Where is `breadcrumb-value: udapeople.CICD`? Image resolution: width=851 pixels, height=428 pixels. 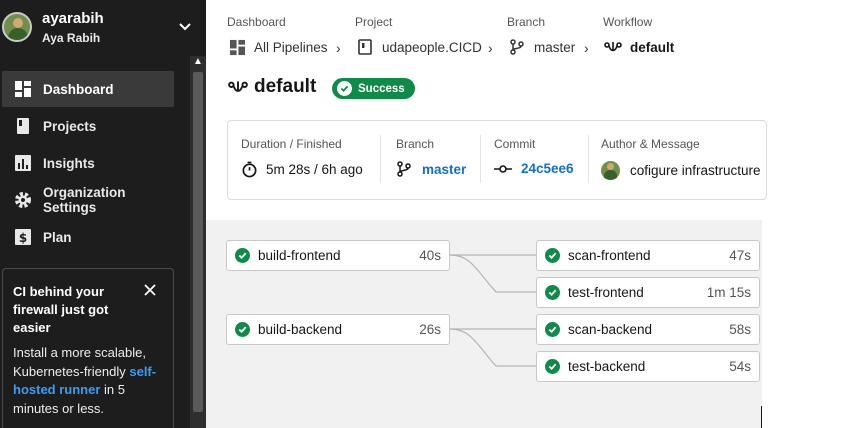
breadcrumb-value: udapeople.CICD is located at coordinates (432, 47).